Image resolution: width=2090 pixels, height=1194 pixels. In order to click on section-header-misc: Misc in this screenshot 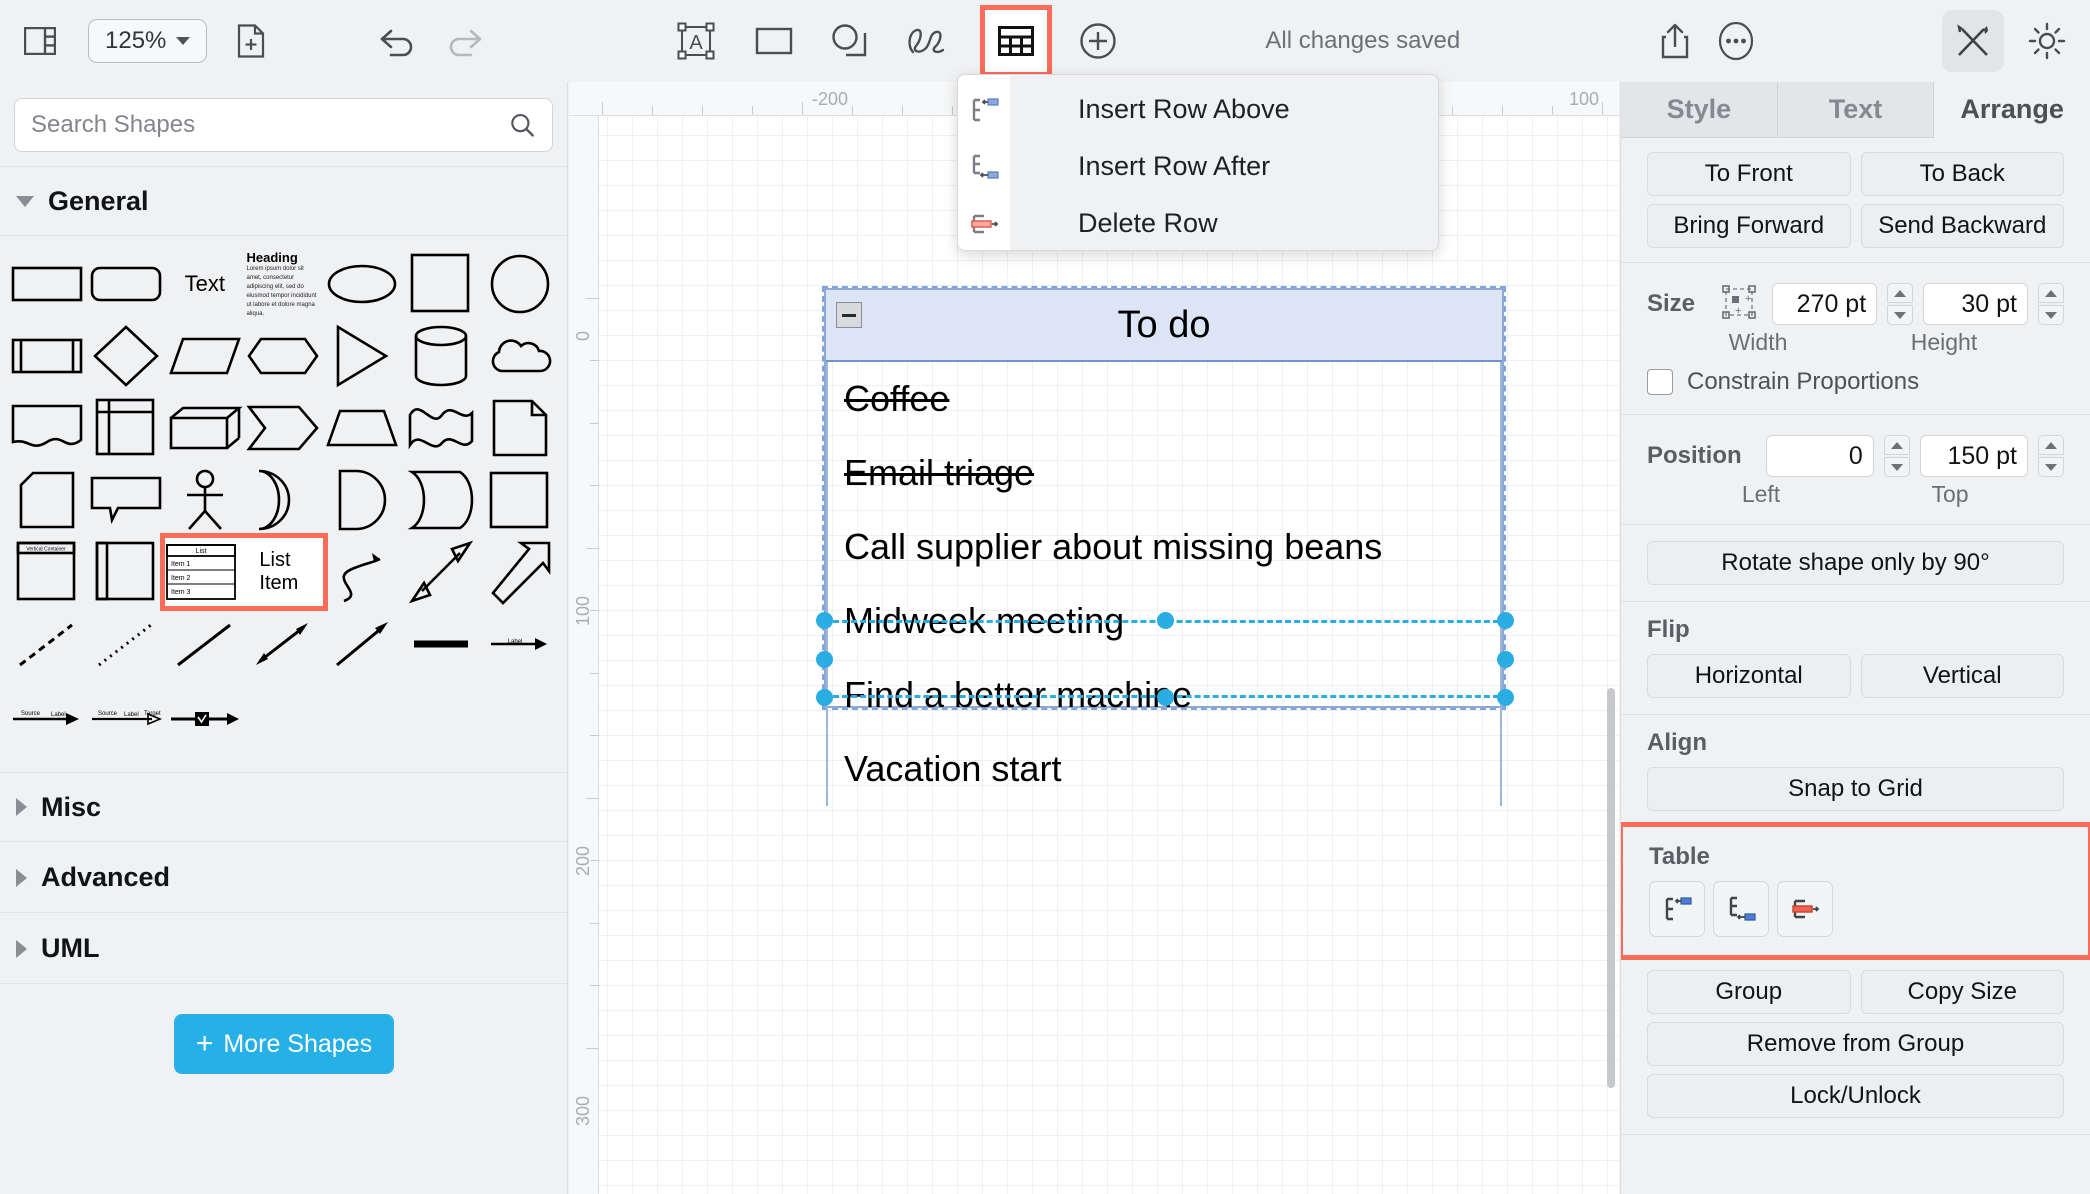, I will do `click(283, 807)`.